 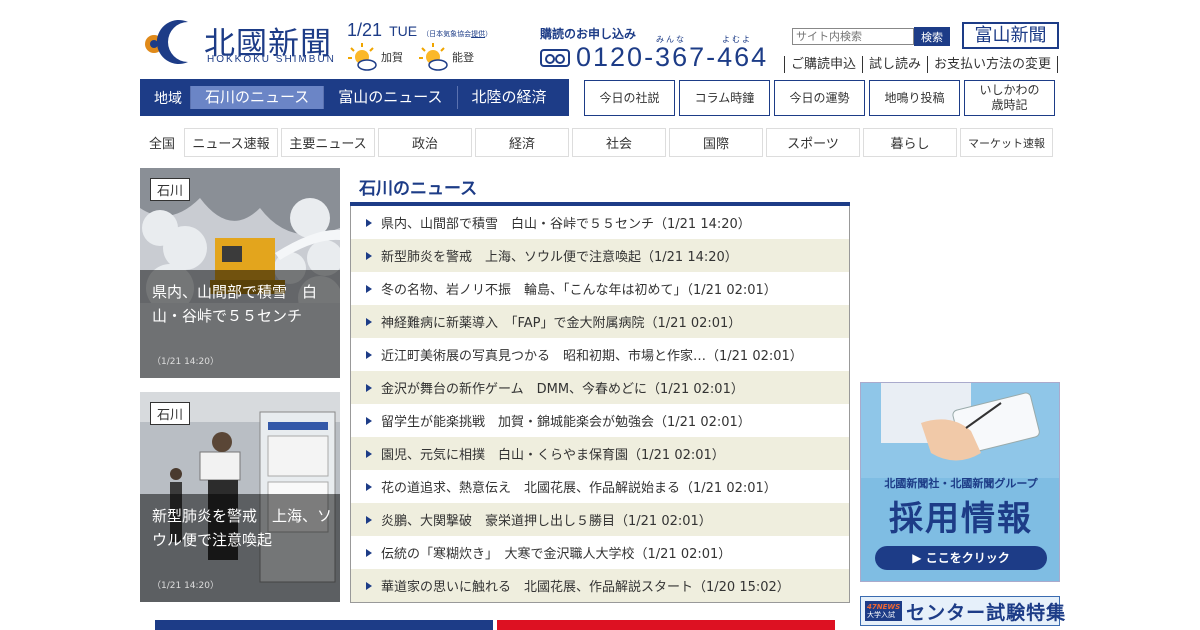 I want to click on news-link: 炎鵬、大関撃破 豪栄道押し出し５勝目（1/21 02:01）, so click(x=546, y=519).